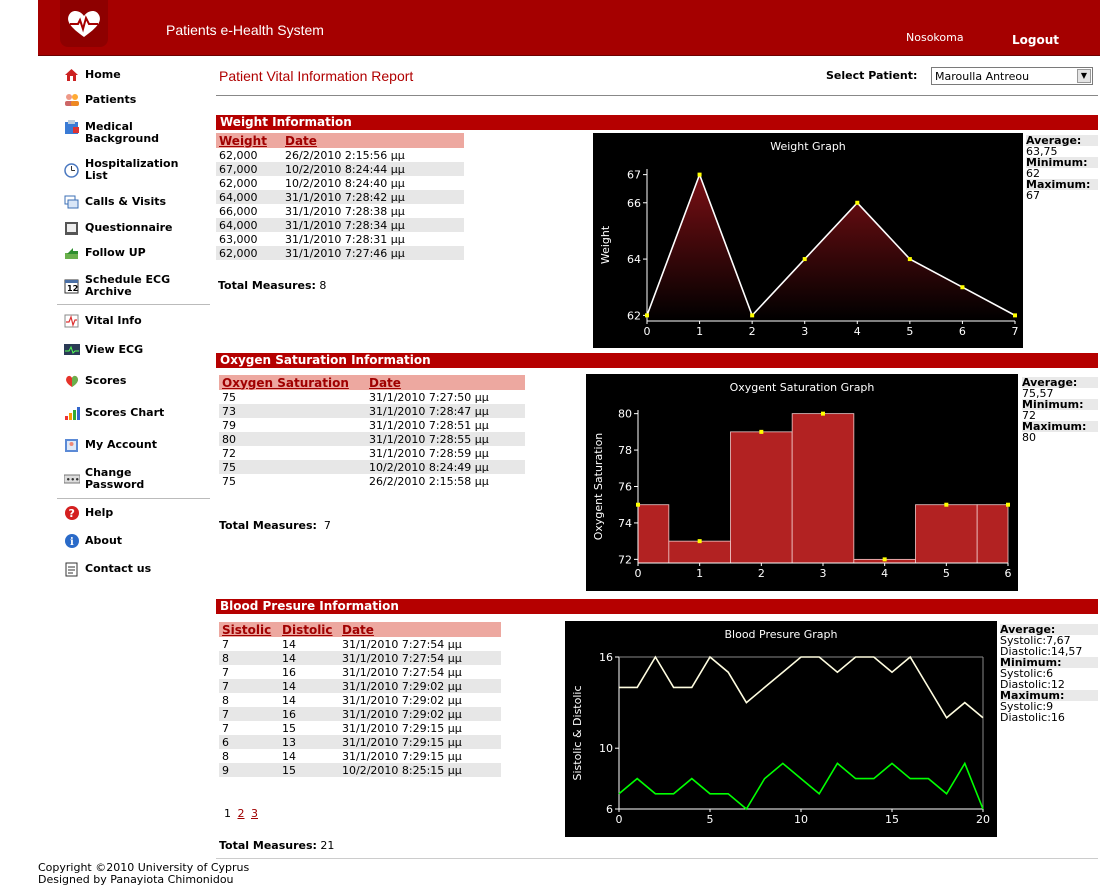 The width and height of the screenshot is (1117, 890). Describe the element at coordinates (801, 819) in the screenshot. I see `x-tick-label: 10` at that location.